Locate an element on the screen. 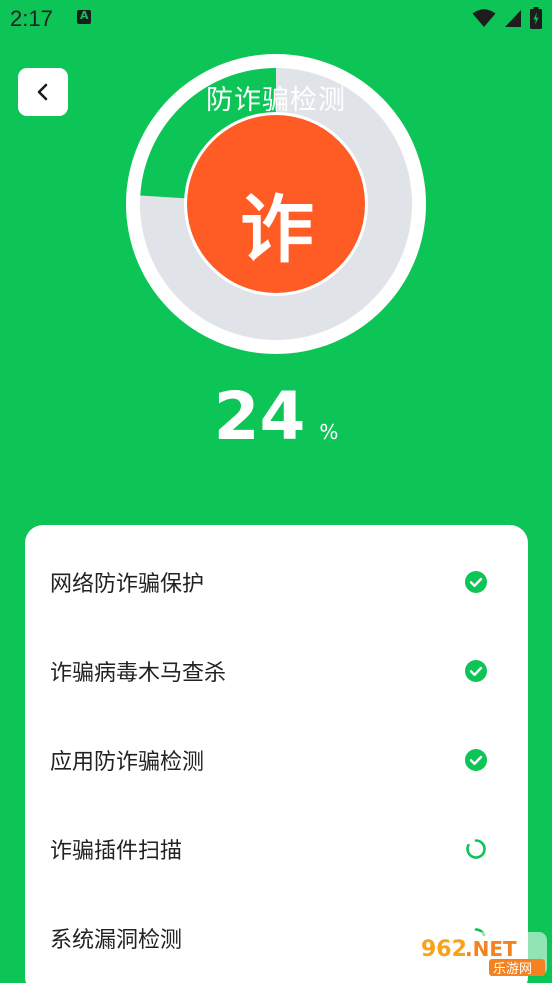  percent-value: 24 is located at coordinates (259, 416).